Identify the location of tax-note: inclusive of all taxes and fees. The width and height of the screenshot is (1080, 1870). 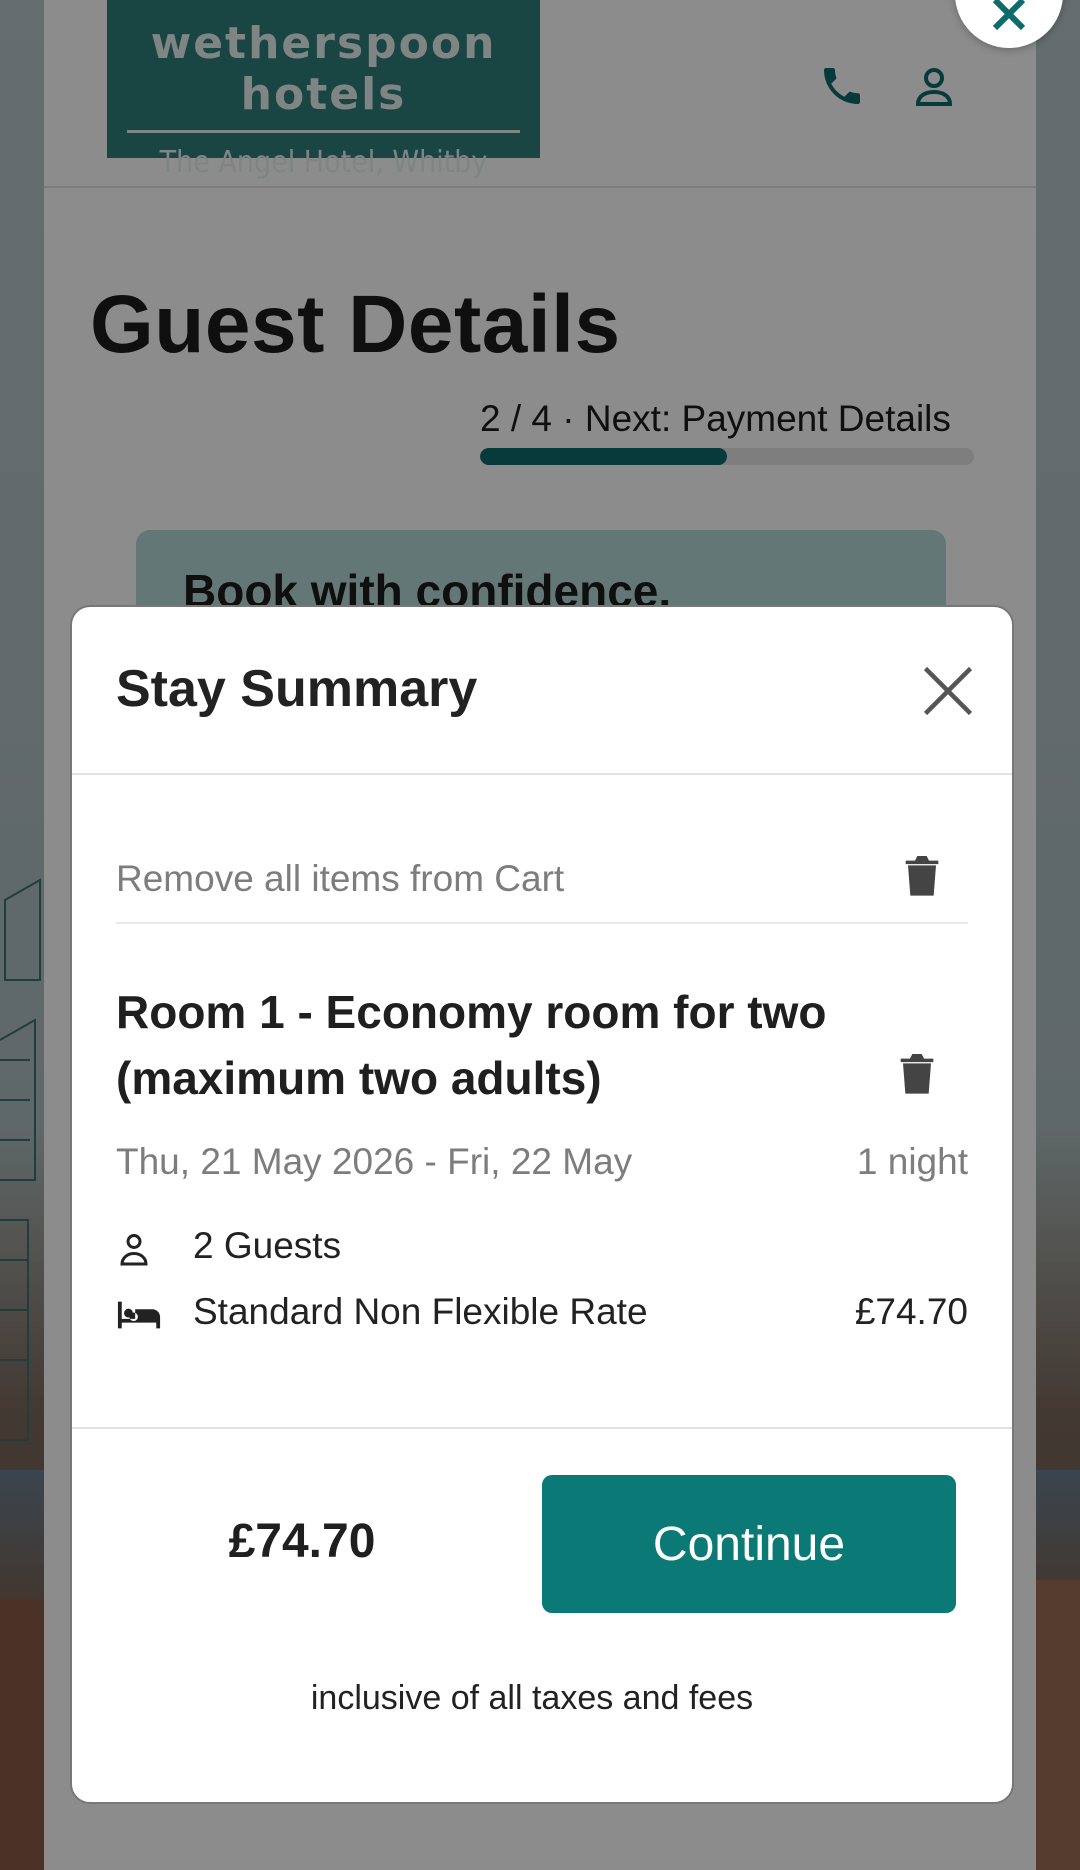
(532, 1698).